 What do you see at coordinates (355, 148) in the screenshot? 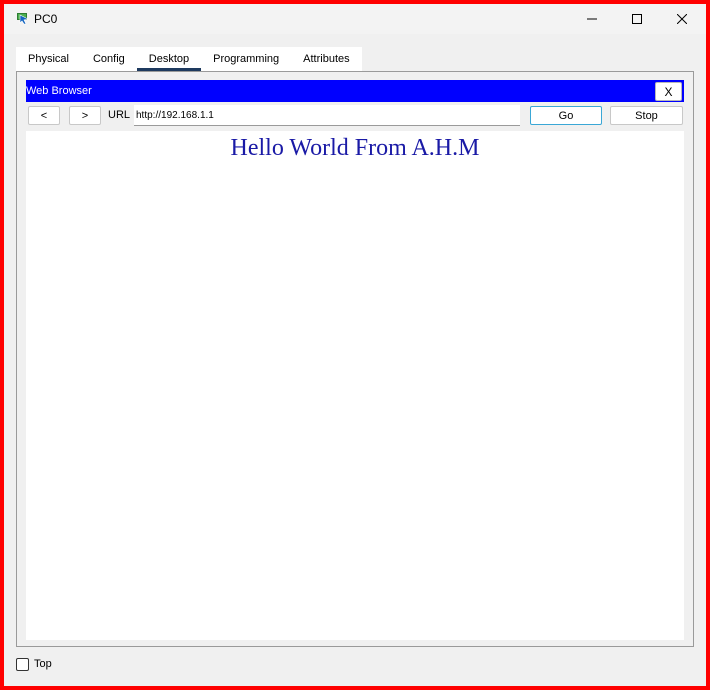
I see `page-heading: Hello World From A.H.M` at bounding box center [355, 148].